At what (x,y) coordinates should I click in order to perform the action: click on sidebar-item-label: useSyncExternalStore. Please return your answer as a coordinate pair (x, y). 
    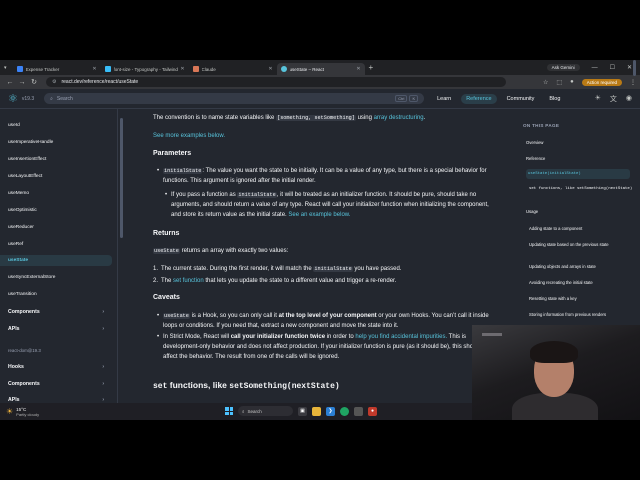
    Looking at the image, I should click on (32, 277).